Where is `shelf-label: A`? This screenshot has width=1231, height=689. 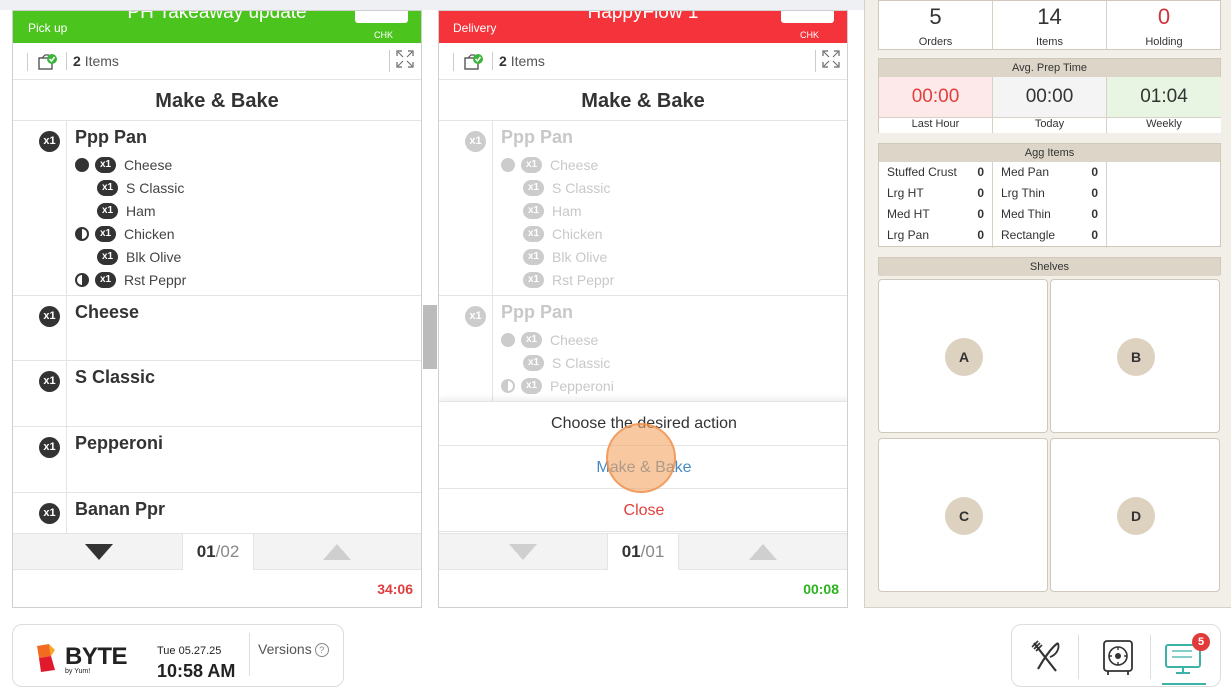 shelf-label: A is located at coordinates (964, 357).